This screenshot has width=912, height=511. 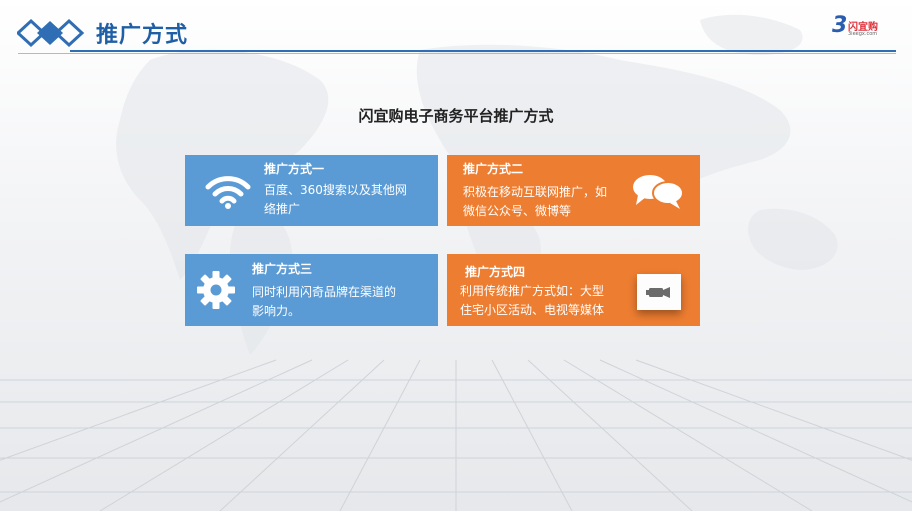 I want to click on card-title: 推广方式二, so click(x=493, y=169).